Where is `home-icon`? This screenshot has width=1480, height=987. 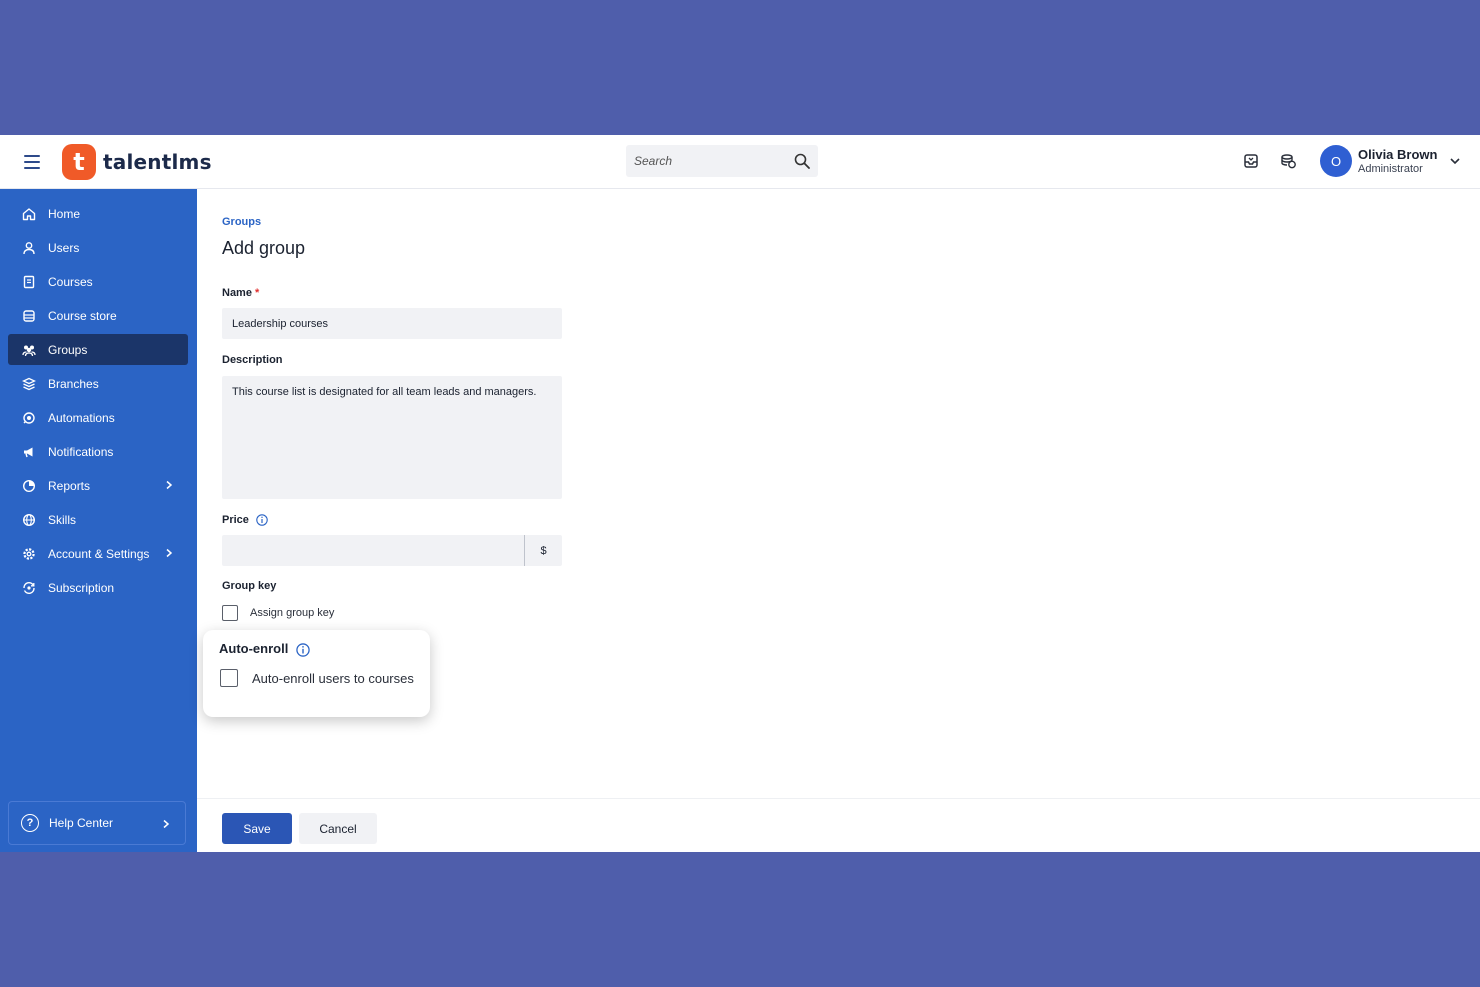 home-icon is located at coordinates (29, 213).